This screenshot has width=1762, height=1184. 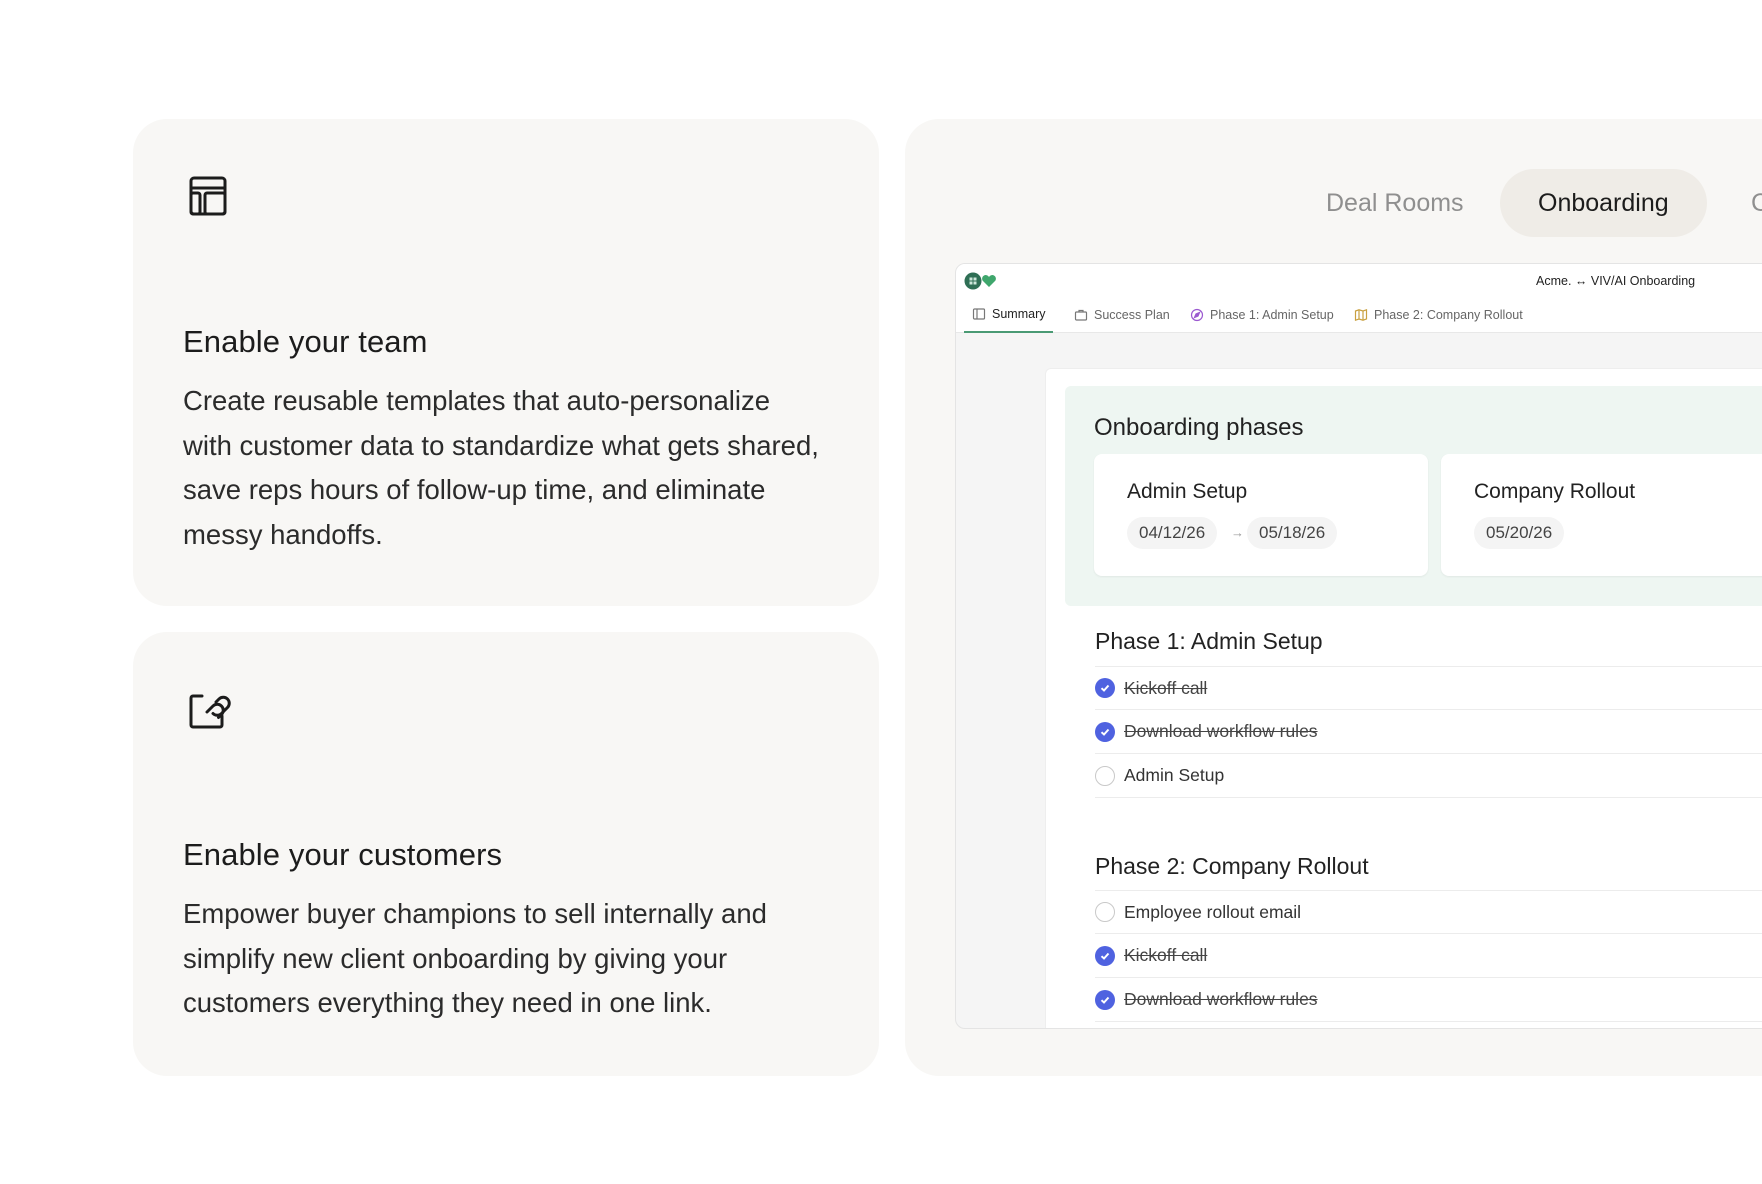 I want to click on tab-label: Success Plan, so click(x=1132, y=315).